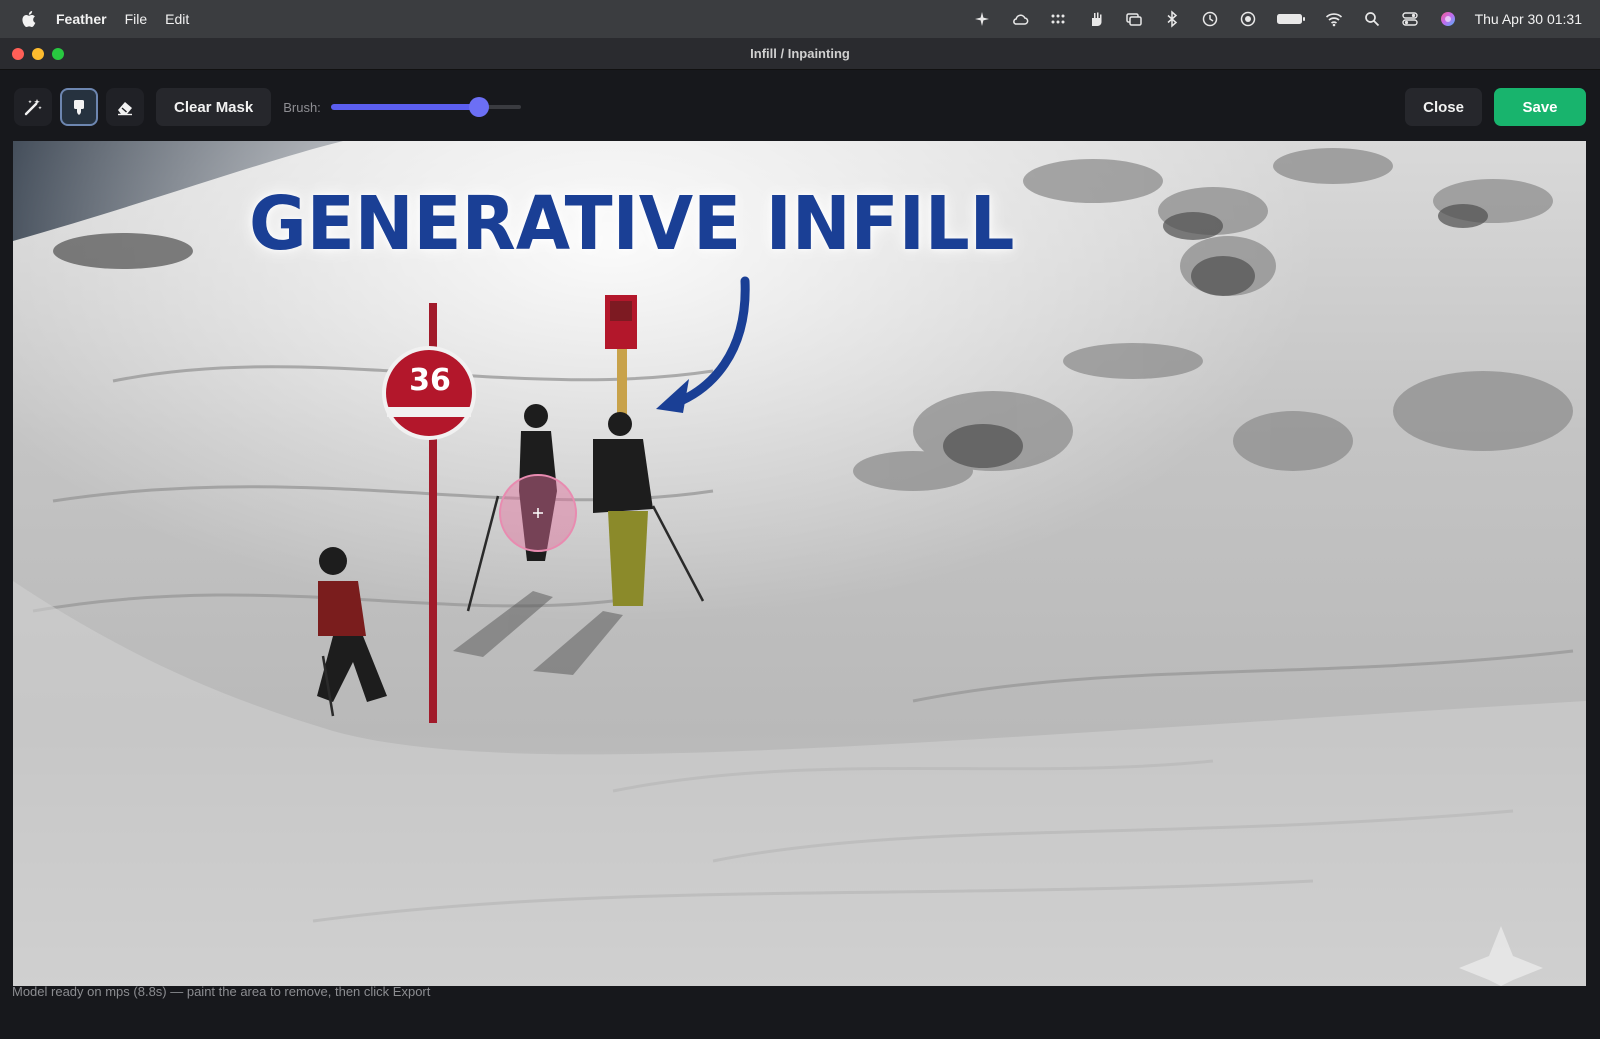 Image resolution: width=1600 pixels, height=1039 pixels. I want to click on grid-dots-icon, so click(1058, 19).